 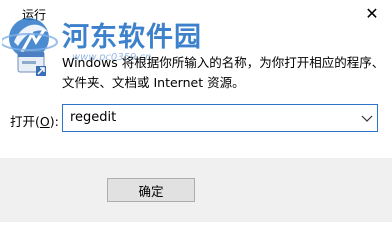 I want to click on watermark-brand: 河东软件园, so click(x=132, y=37).